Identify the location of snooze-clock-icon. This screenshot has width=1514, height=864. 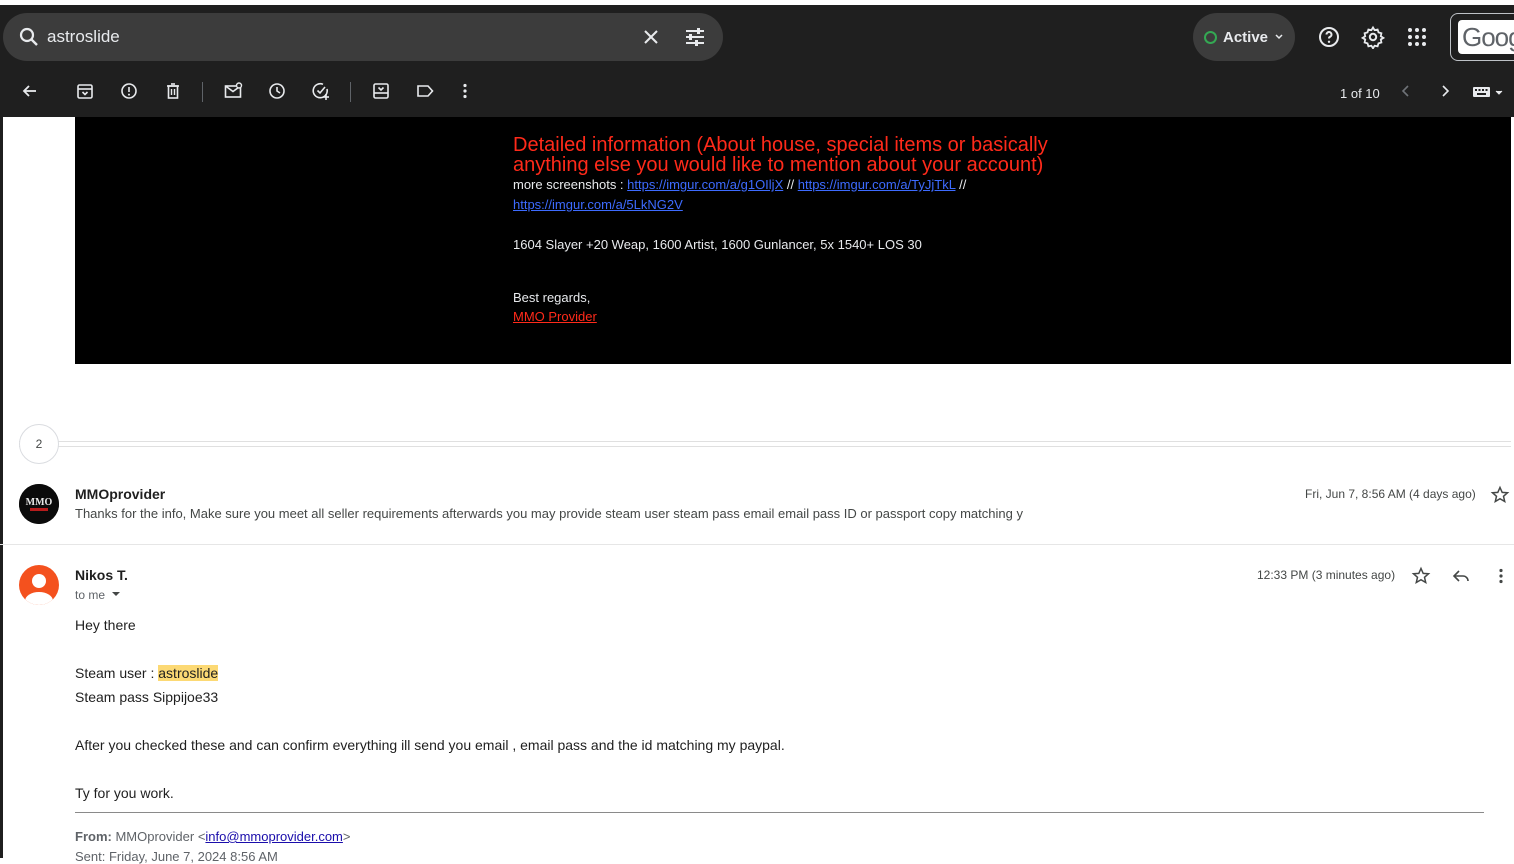
(277, 91).